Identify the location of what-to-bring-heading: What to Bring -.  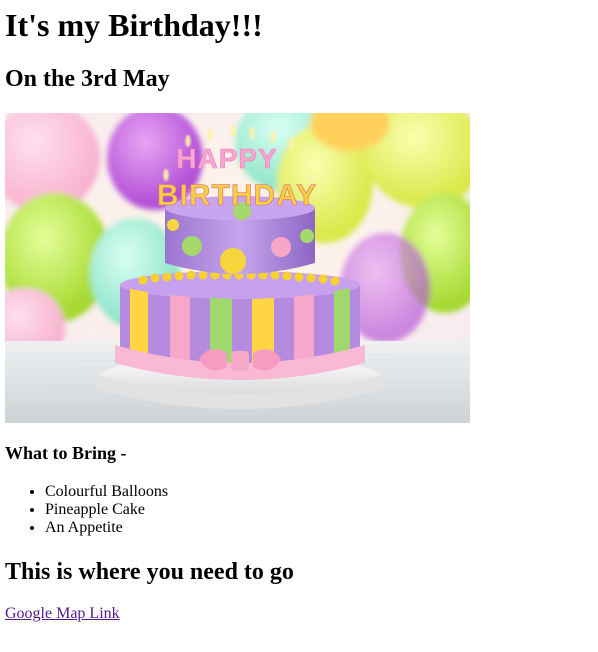
(66, 453).